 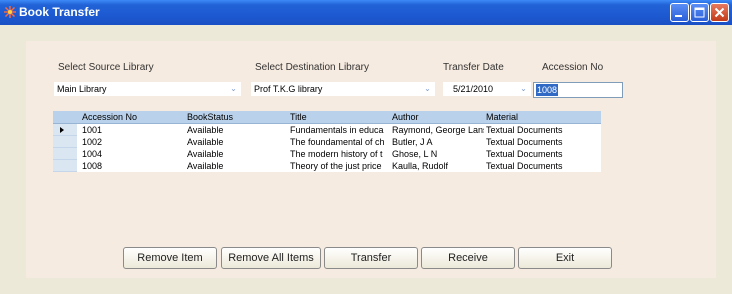 What do you see at coordinates (10, 12) in the screenshot?
I see `app-icon` at bounding box center [10, 12].